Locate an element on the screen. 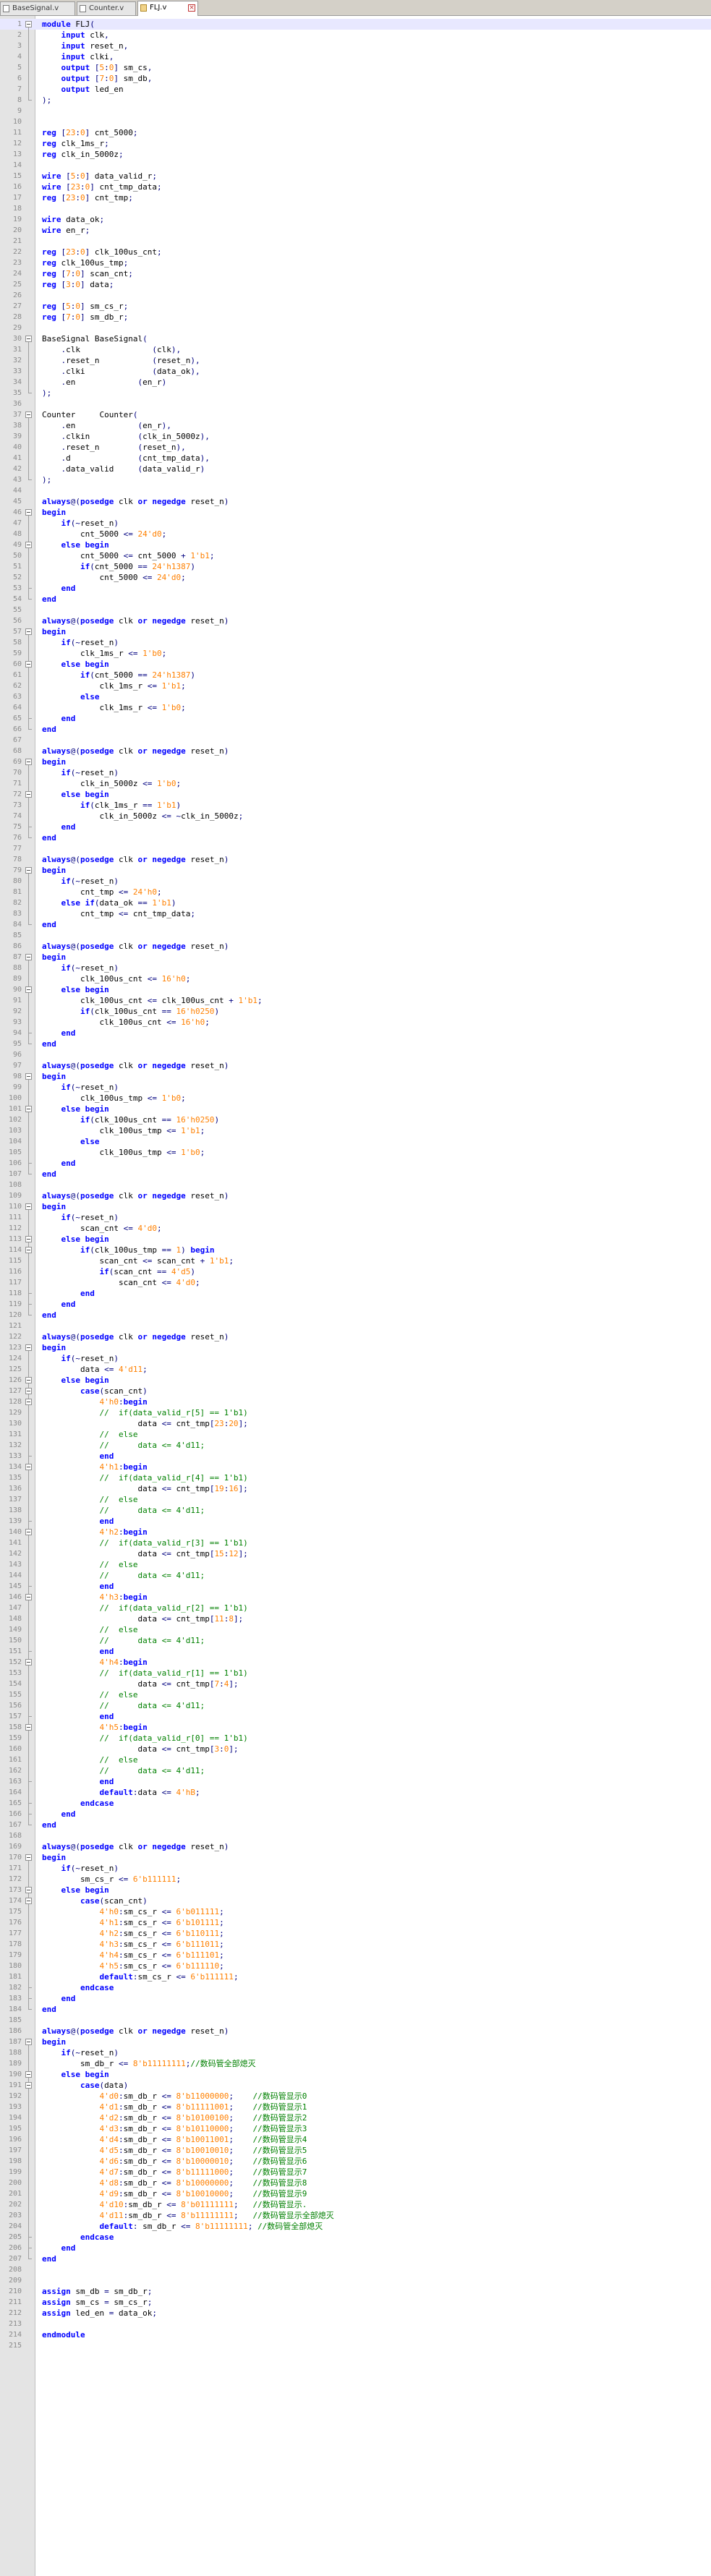  code-line: 24 reg [7:0] scan_cnt; is located at coordinates (355, 273).